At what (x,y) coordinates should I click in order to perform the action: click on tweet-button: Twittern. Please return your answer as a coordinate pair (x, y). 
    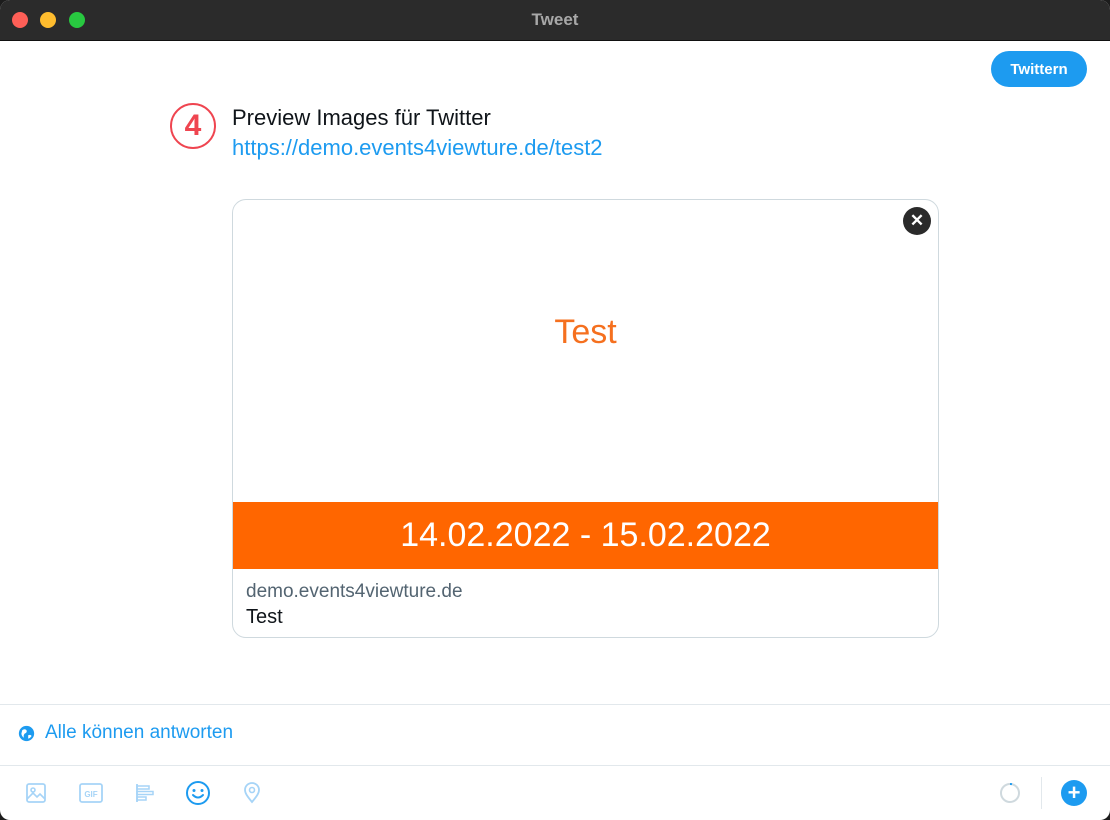
    Looking at the image, I should click on (1039, 69).